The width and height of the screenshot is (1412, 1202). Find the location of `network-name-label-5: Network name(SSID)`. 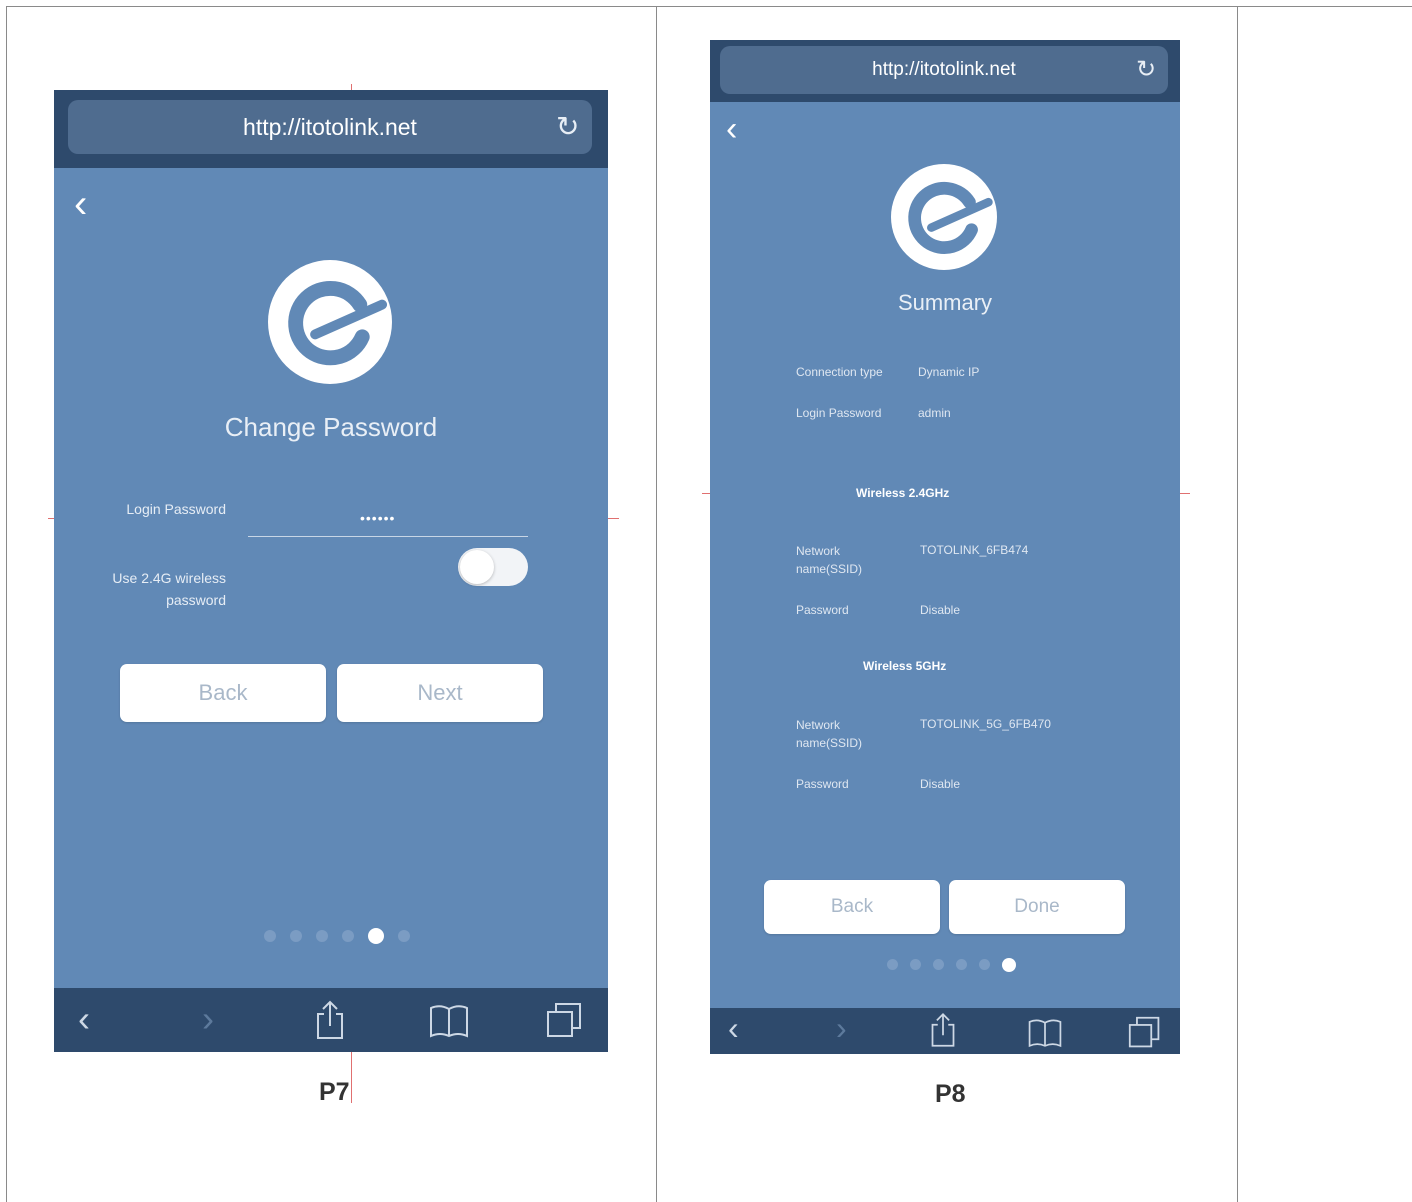

network-name-label-5: Network name(SSID) is located at coordinates (829, 734).